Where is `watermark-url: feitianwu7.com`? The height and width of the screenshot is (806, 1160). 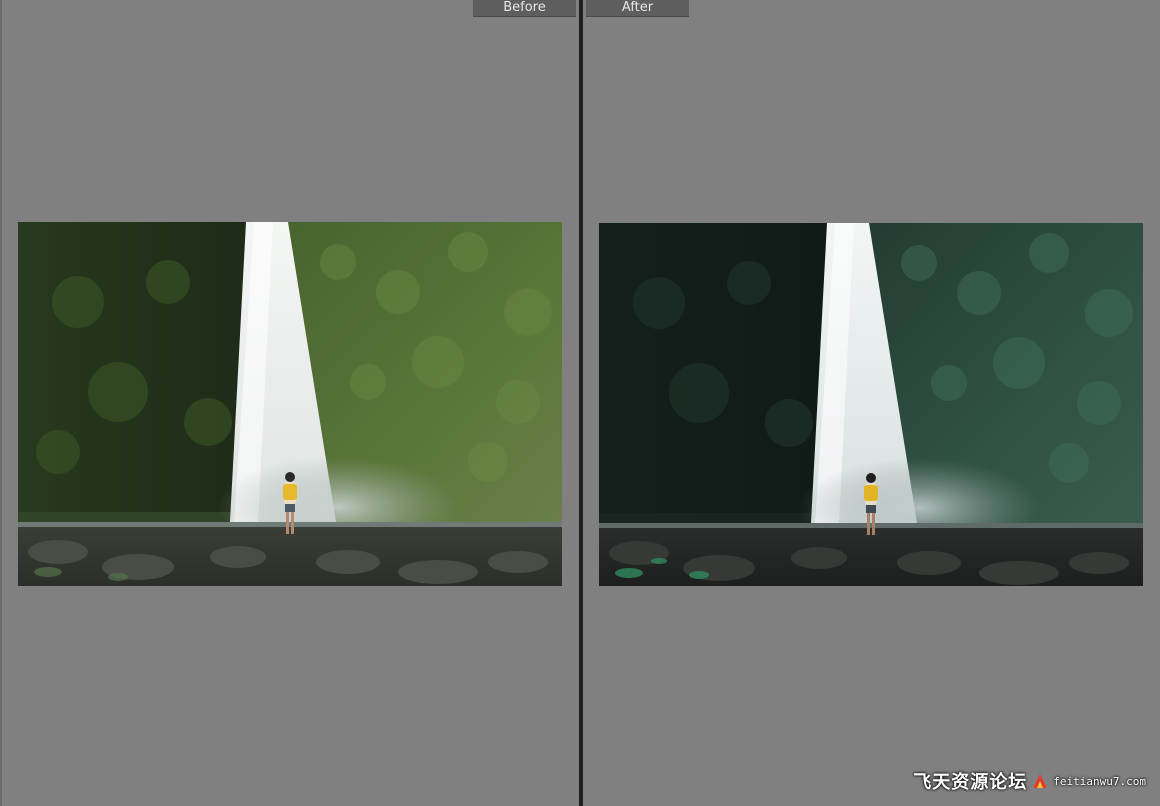 watermark-url: feitianwu7.com is located at coordinates (1099, 781).